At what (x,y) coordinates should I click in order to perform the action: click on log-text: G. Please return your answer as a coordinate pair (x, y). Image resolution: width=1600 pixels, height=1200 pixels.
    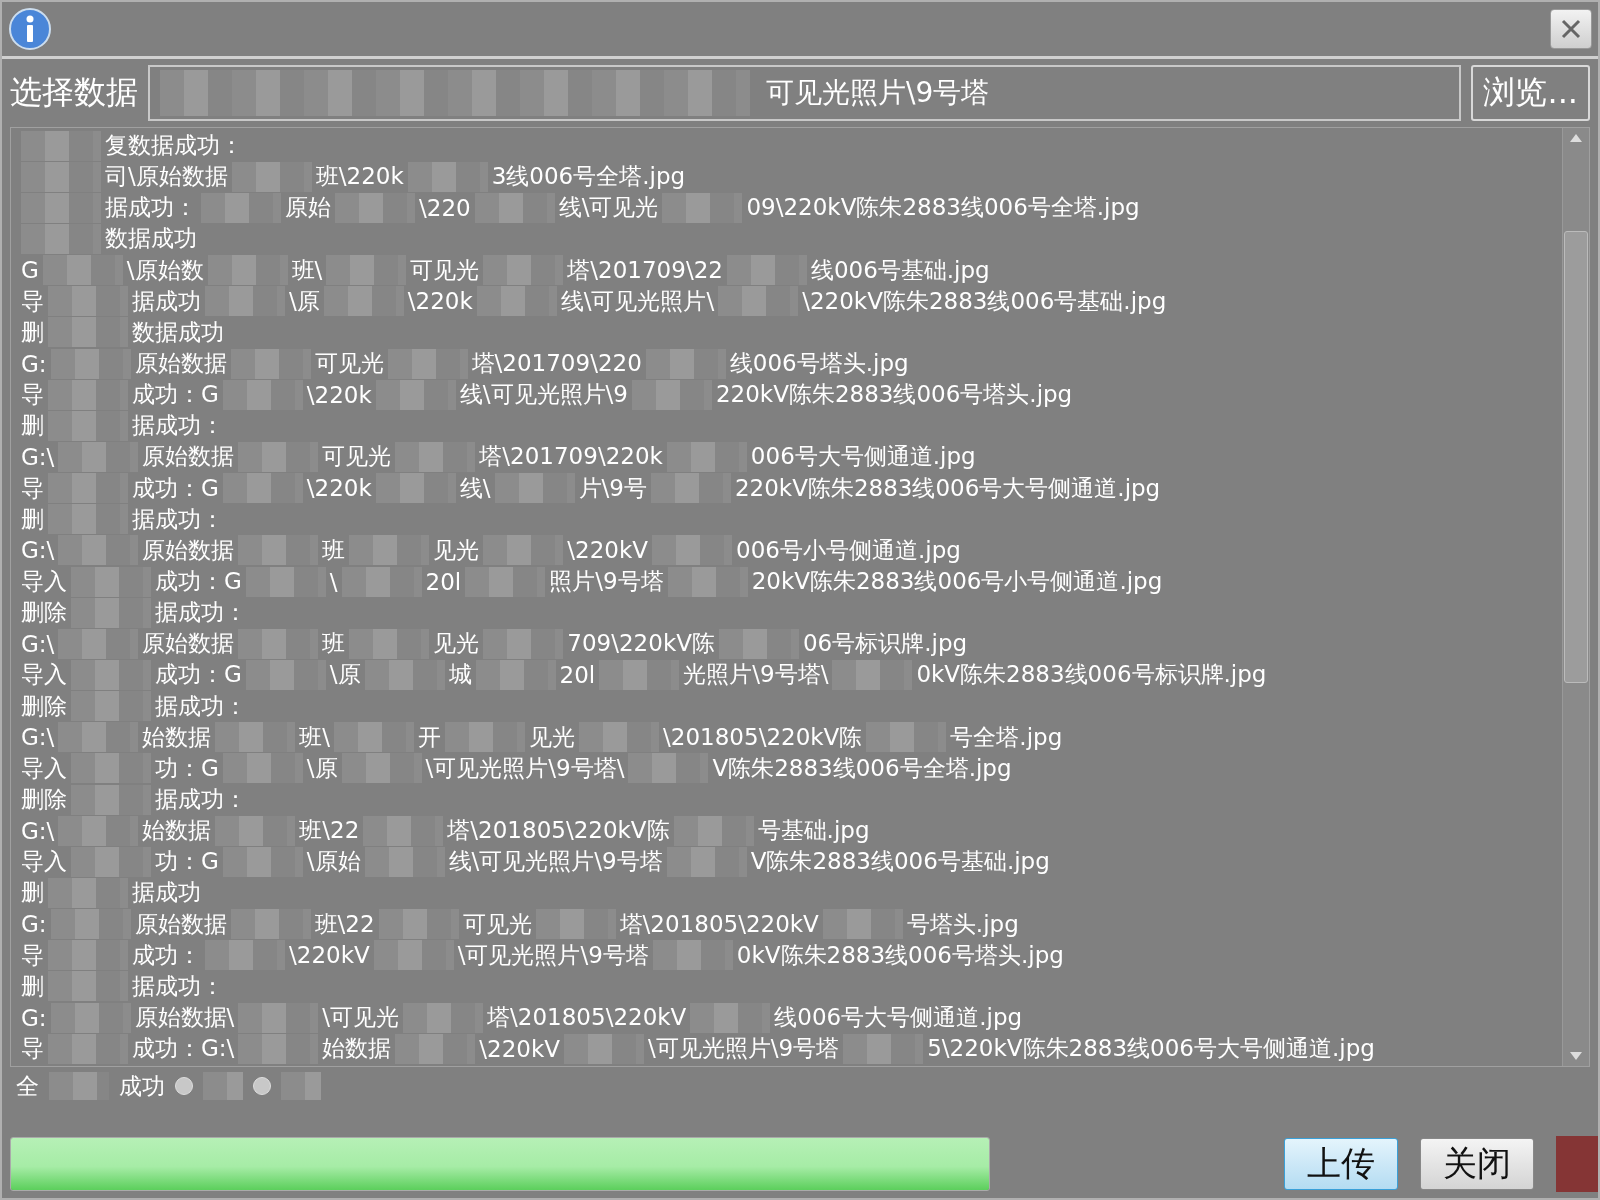
    Looking at the image, I should click on (30, 270).